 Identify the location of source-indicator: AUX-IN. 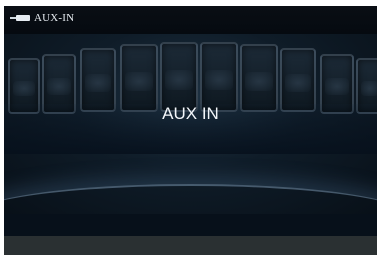
(42, 18).